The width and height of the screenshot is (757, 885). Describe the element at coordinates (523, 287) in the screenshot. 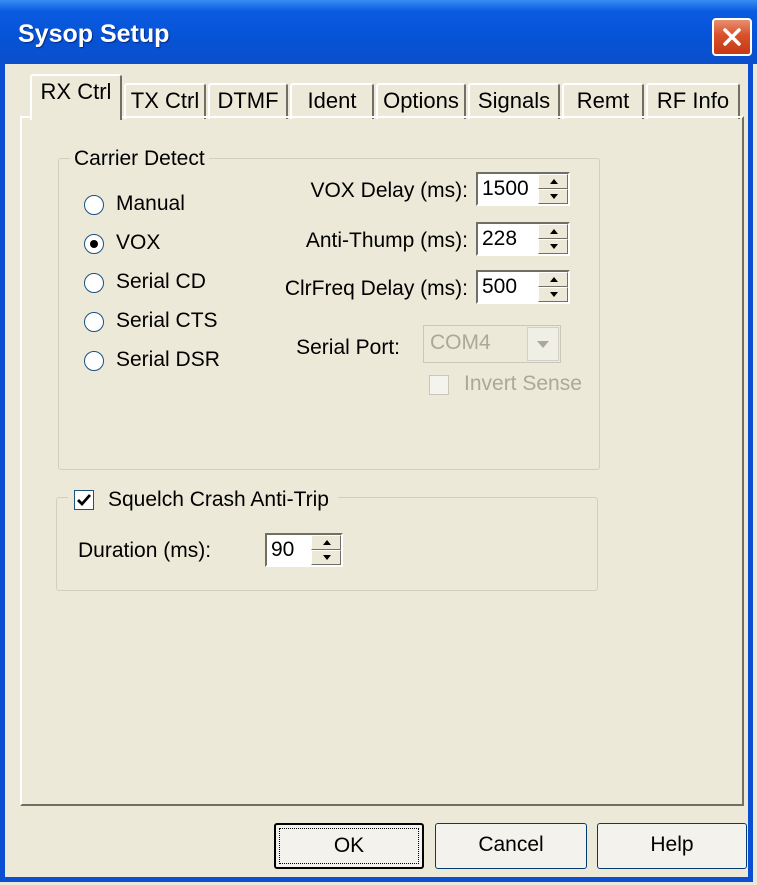

I see `clrfreq-delay-stepper: 500` at that location.